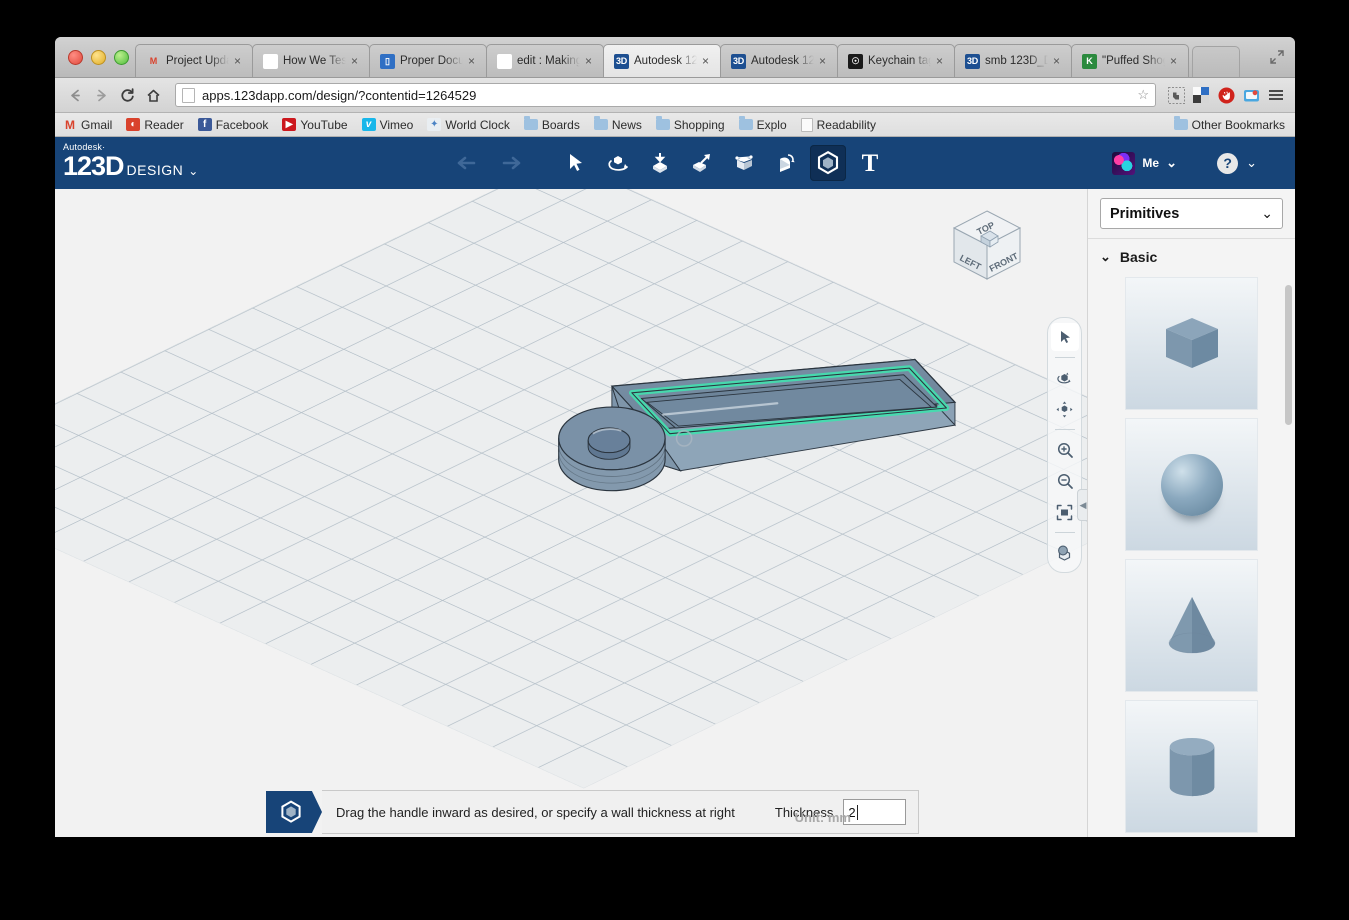  What do you see at coordinates (1144, 163) in the screenshot?
I see `account-menu: Me ⌄` at bounding box center [1144, 163].